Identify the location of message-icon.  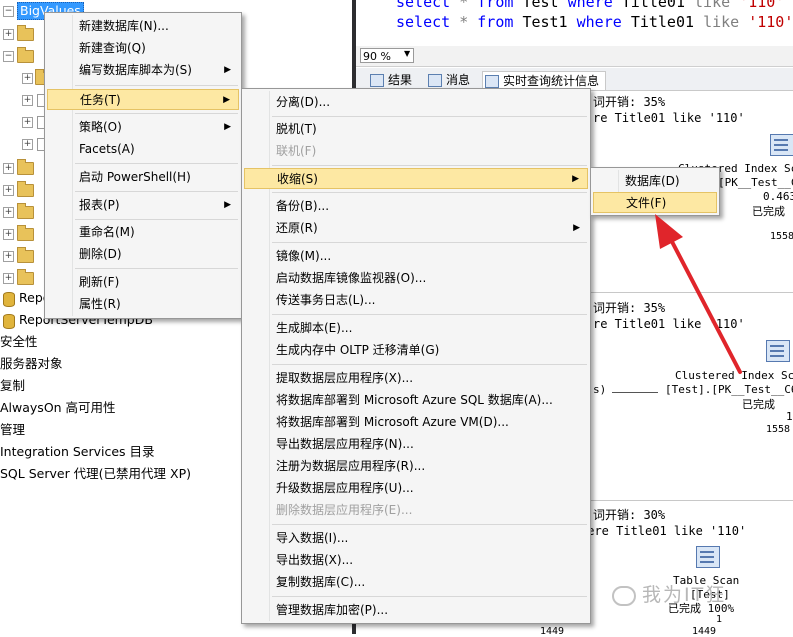
(435, 80).